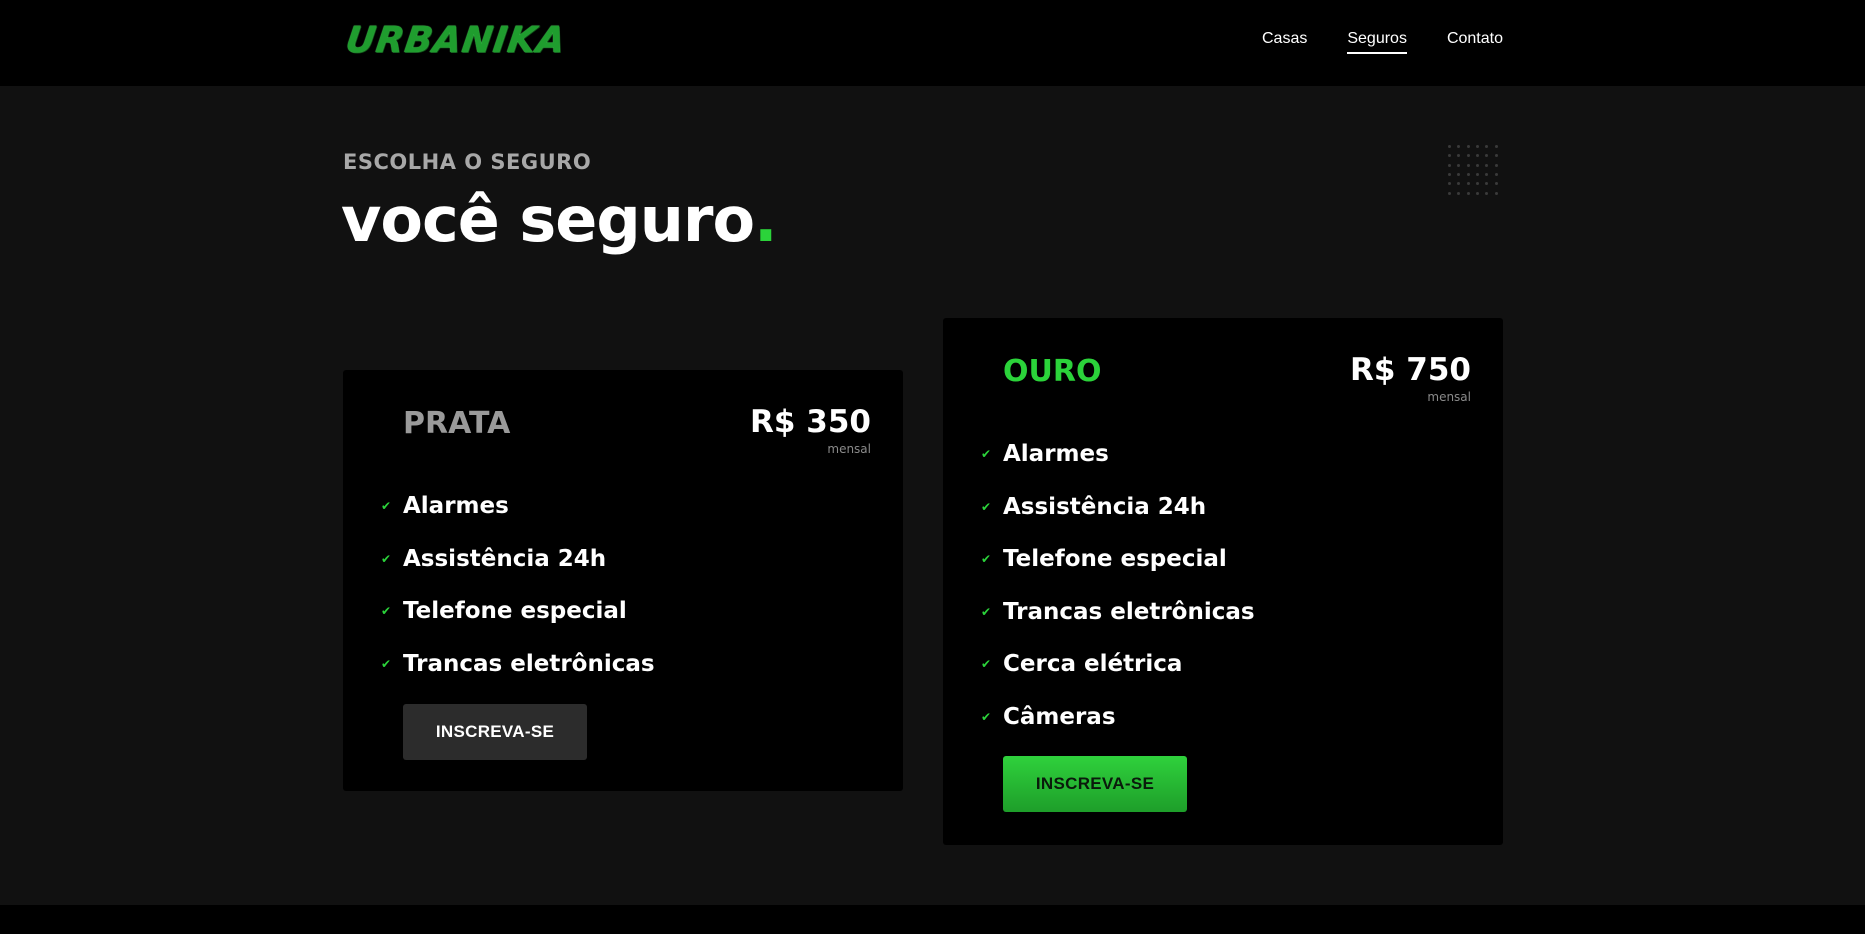  Describe the element at coordinates (1475, 42) in the screenshot. I see `nav-link-contato: Contato` at that location.